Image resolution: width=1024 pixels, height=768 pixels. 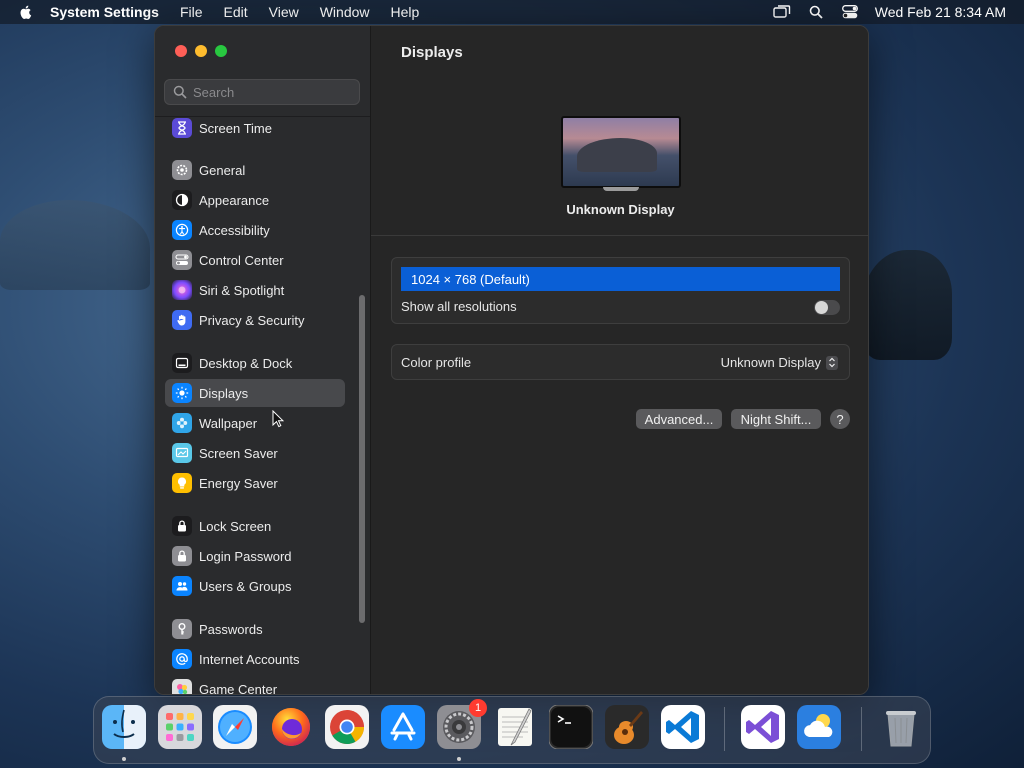 I want to click on sidebar-item-internet-accounts: Internet Accounts, so click(x=255, y=659).